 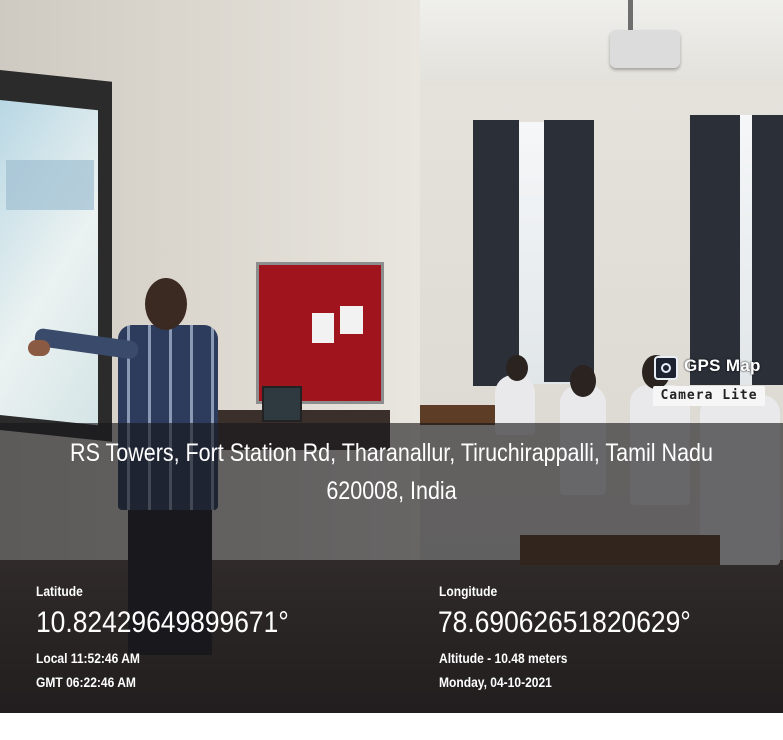 I want to click on gps-map-camera-watermark: GPS Map Camera Lite, so click(x=709, y=382).